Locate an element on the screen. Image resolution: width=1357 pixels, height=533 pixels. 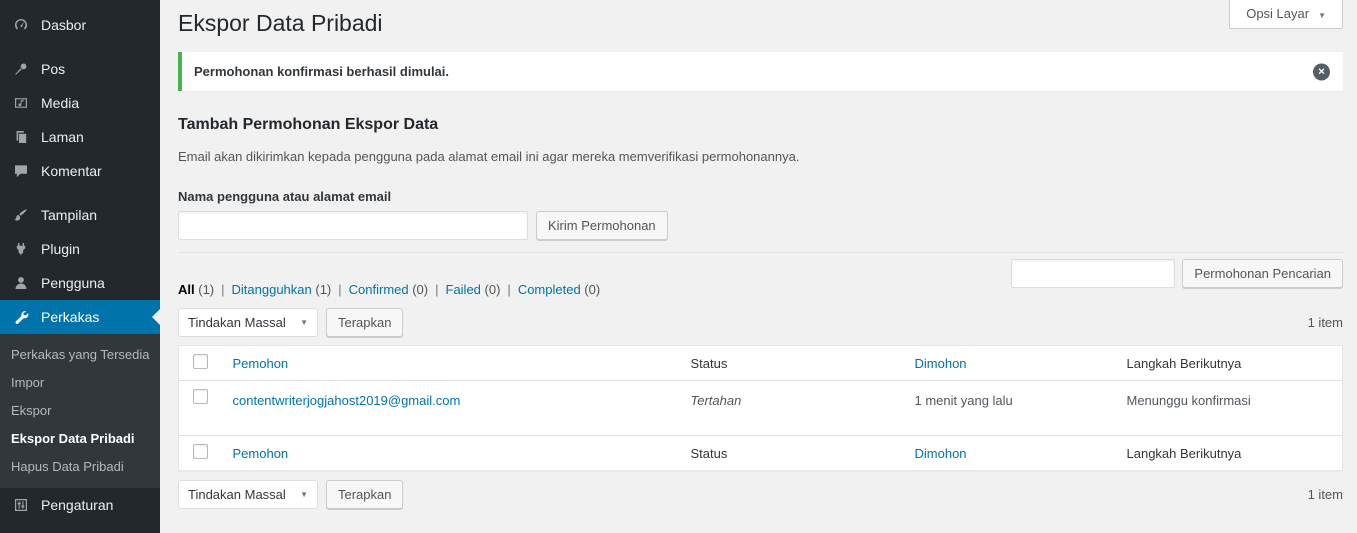
screen-options-label: Opsi Layar is located at coordinates (1278, 13).